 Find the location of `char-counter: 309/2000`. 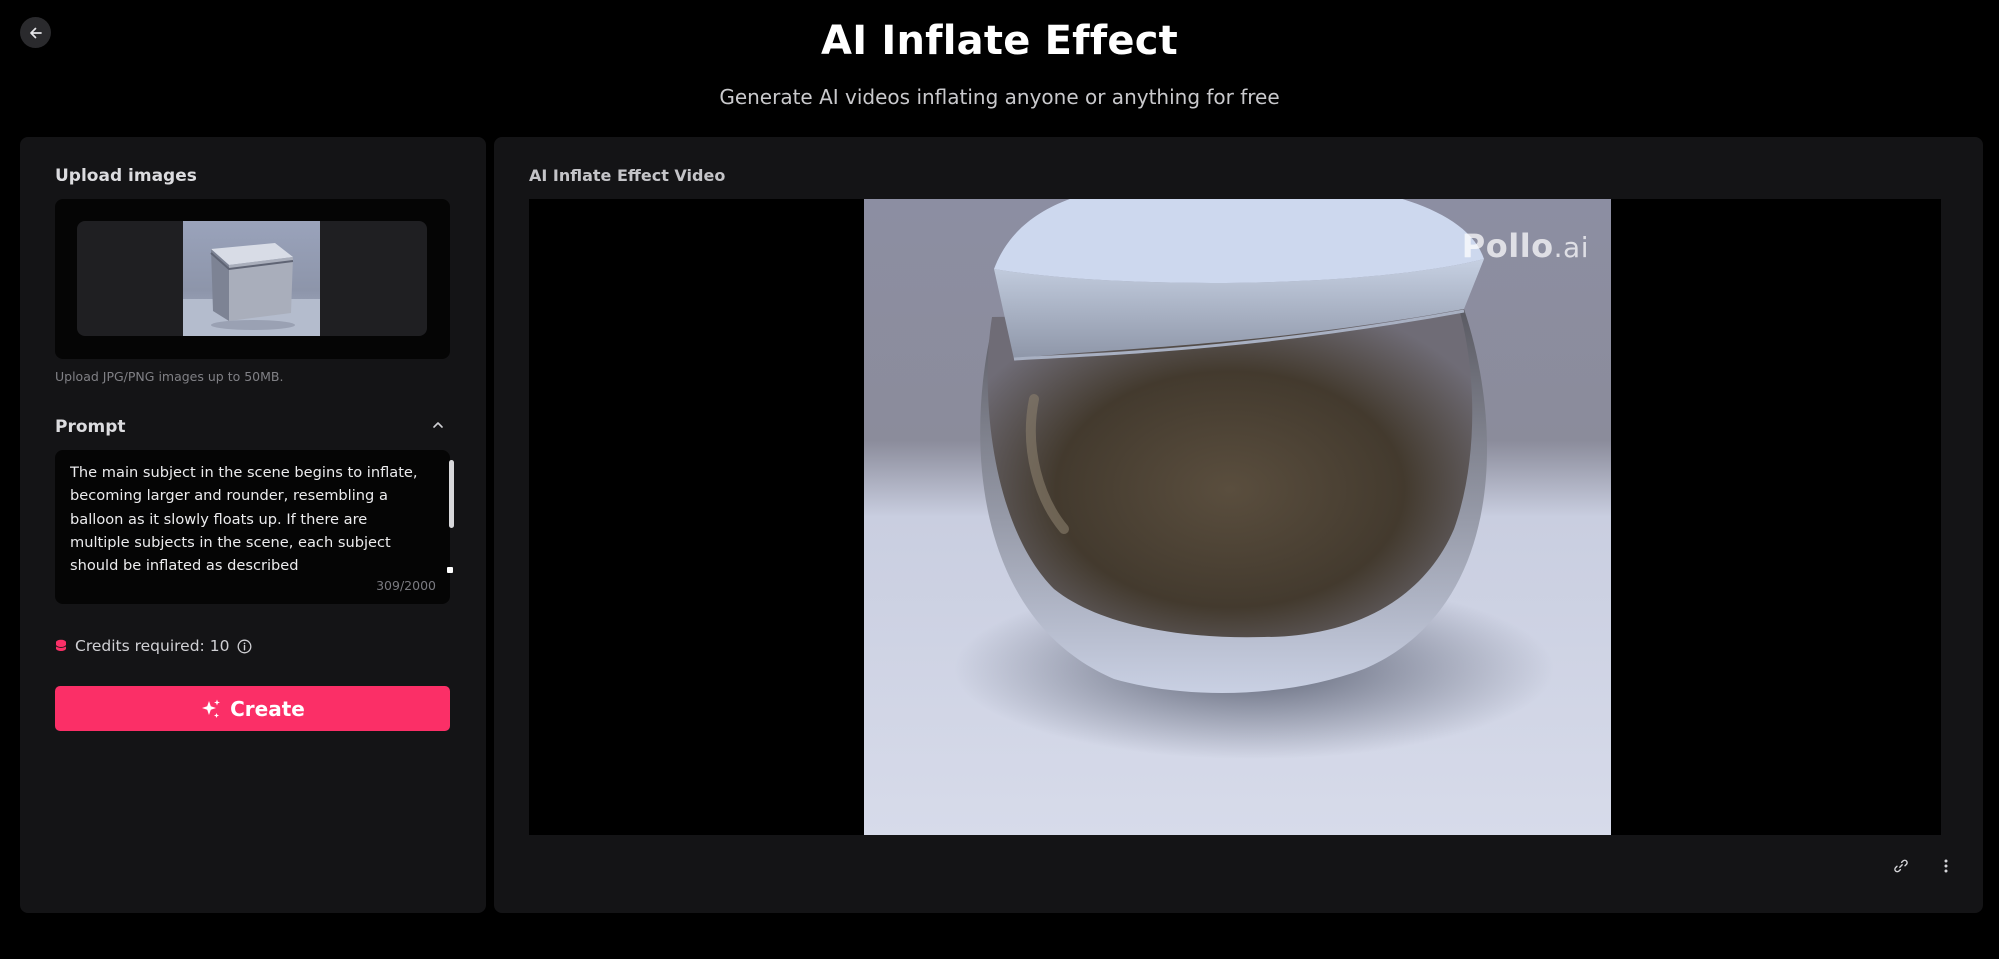

char-counter: 309/2000 is located at coordinates (406, 585).